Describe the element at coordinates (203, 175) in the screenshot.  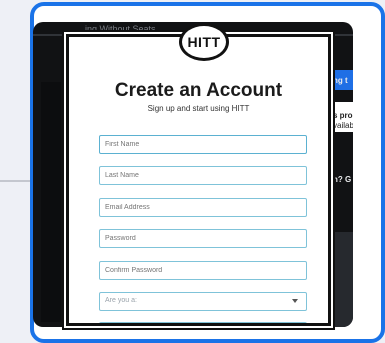
I see `last-name-input` at that location.